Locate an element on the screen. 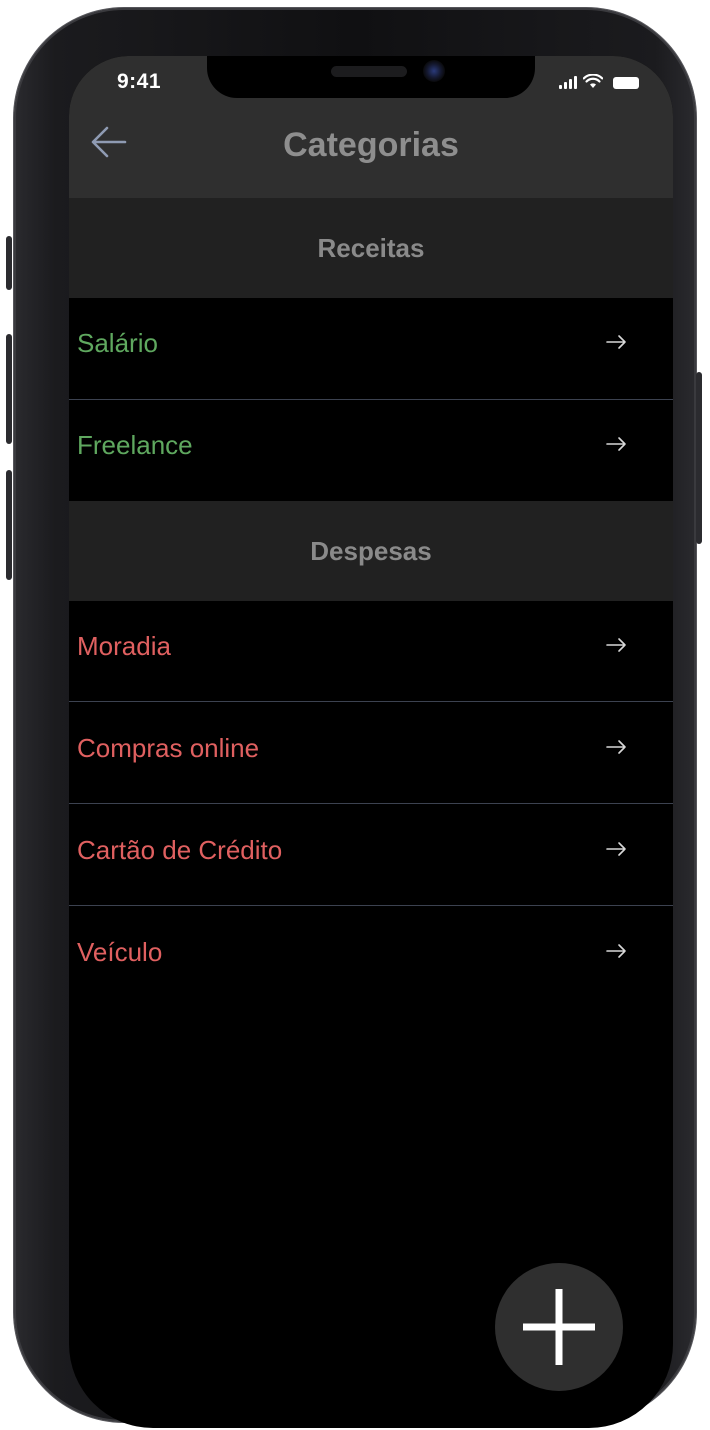 The image size is (710, 1430). add-category-button is located at coordinates (559, 1327).